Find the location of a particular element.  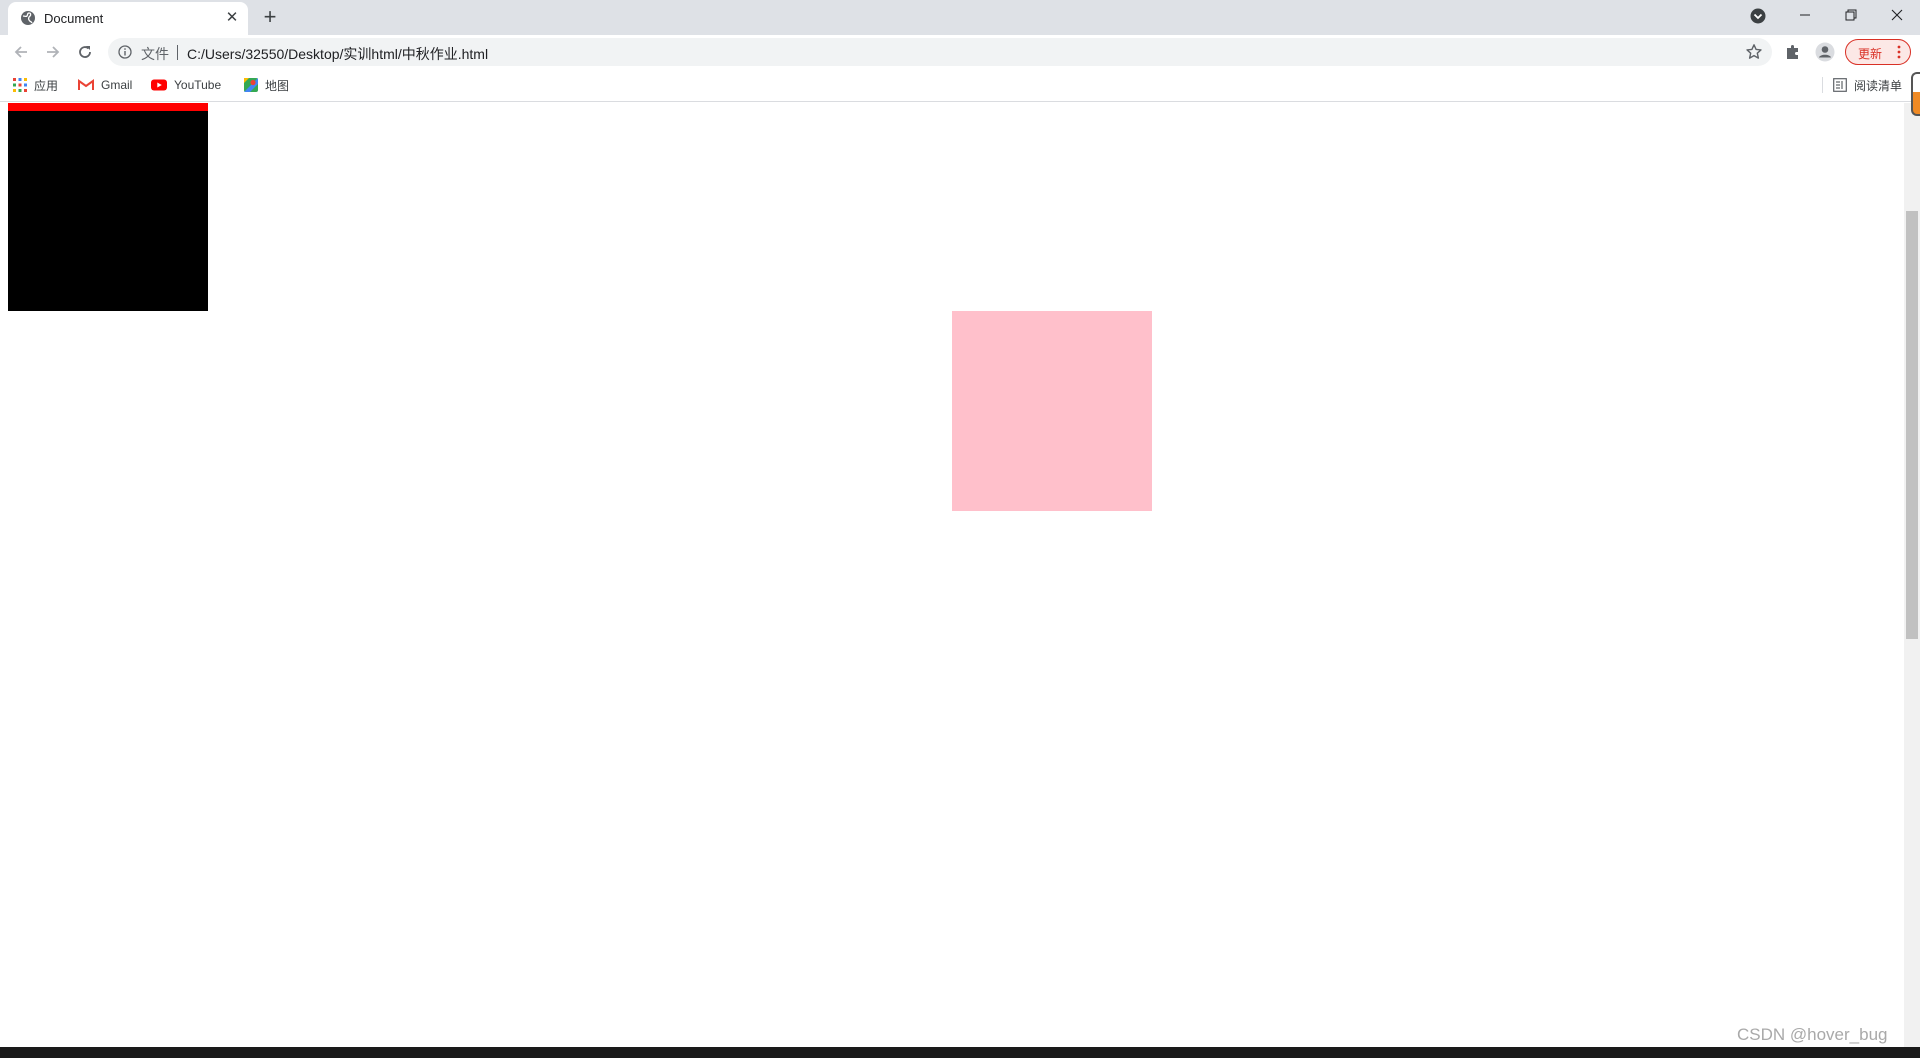

star-icon is located at coordinates (1754, 52).